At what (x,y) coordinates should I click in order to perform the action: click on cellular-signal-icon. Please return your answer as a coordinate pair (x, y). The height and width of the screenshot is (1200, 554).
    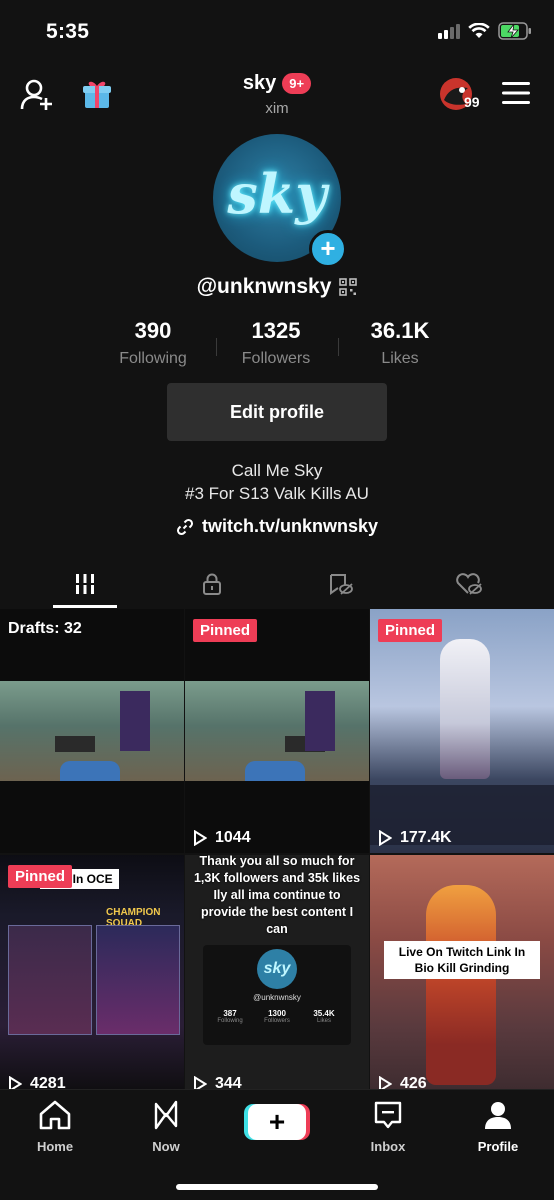
    Looking at the image, I should click on (449, 31).